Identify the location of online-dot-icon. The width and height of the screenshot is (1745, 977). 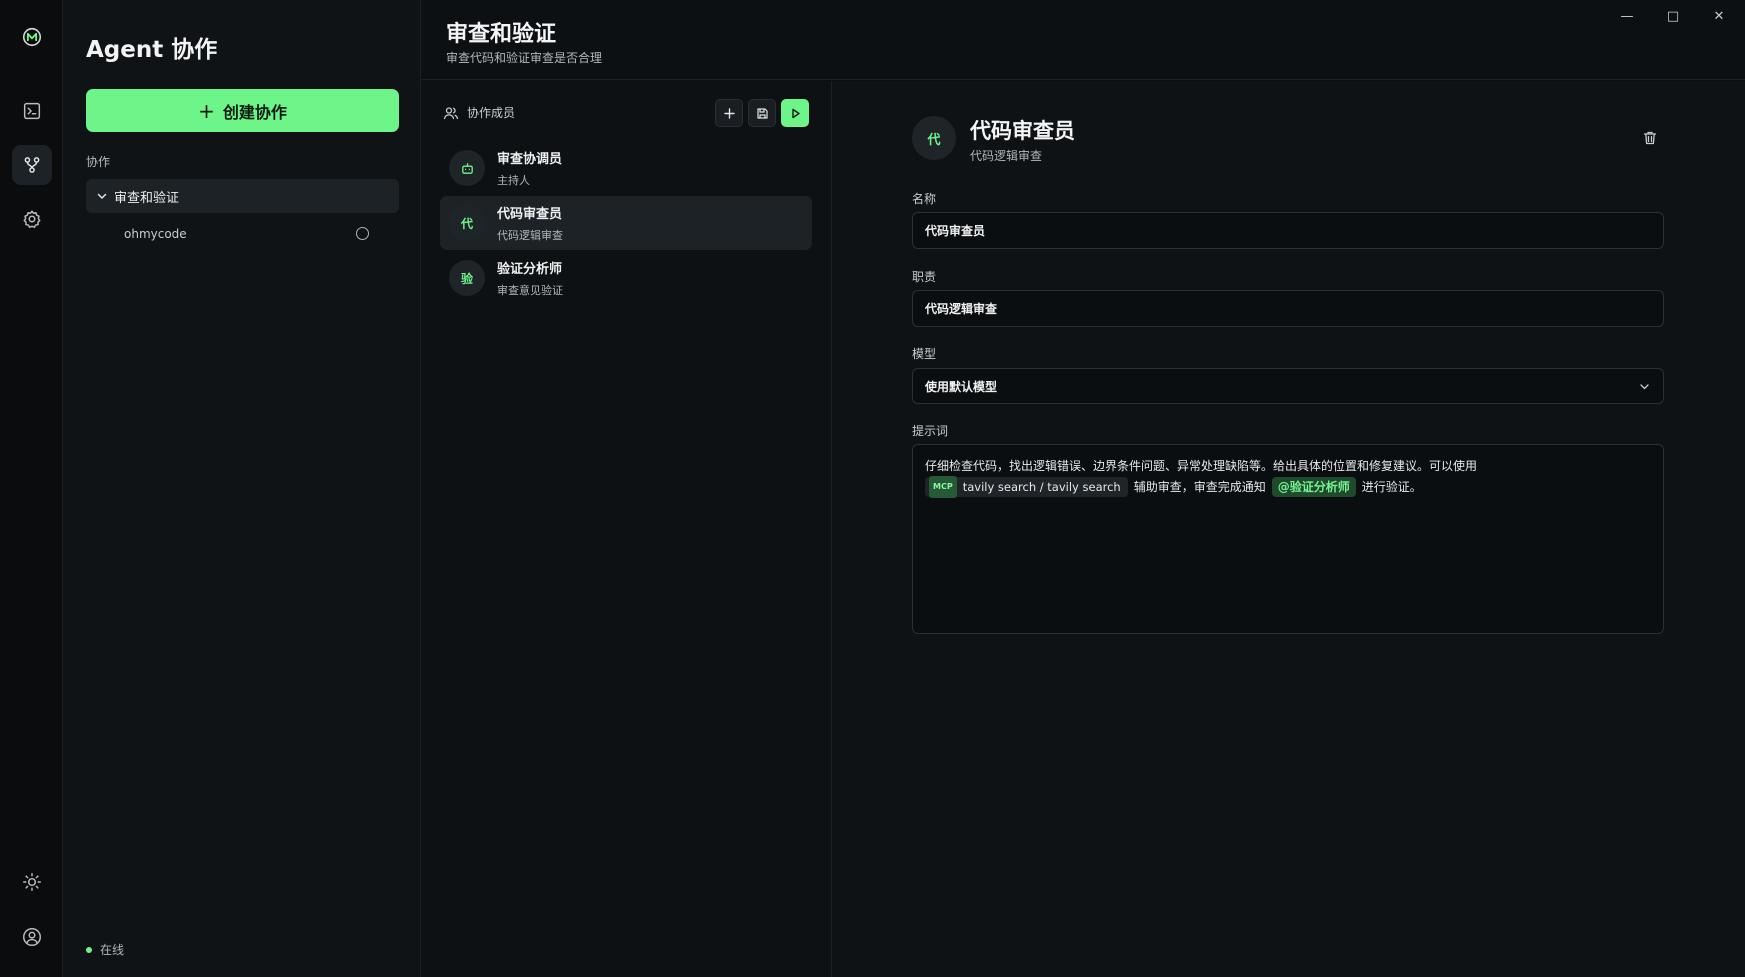
(89, 949).